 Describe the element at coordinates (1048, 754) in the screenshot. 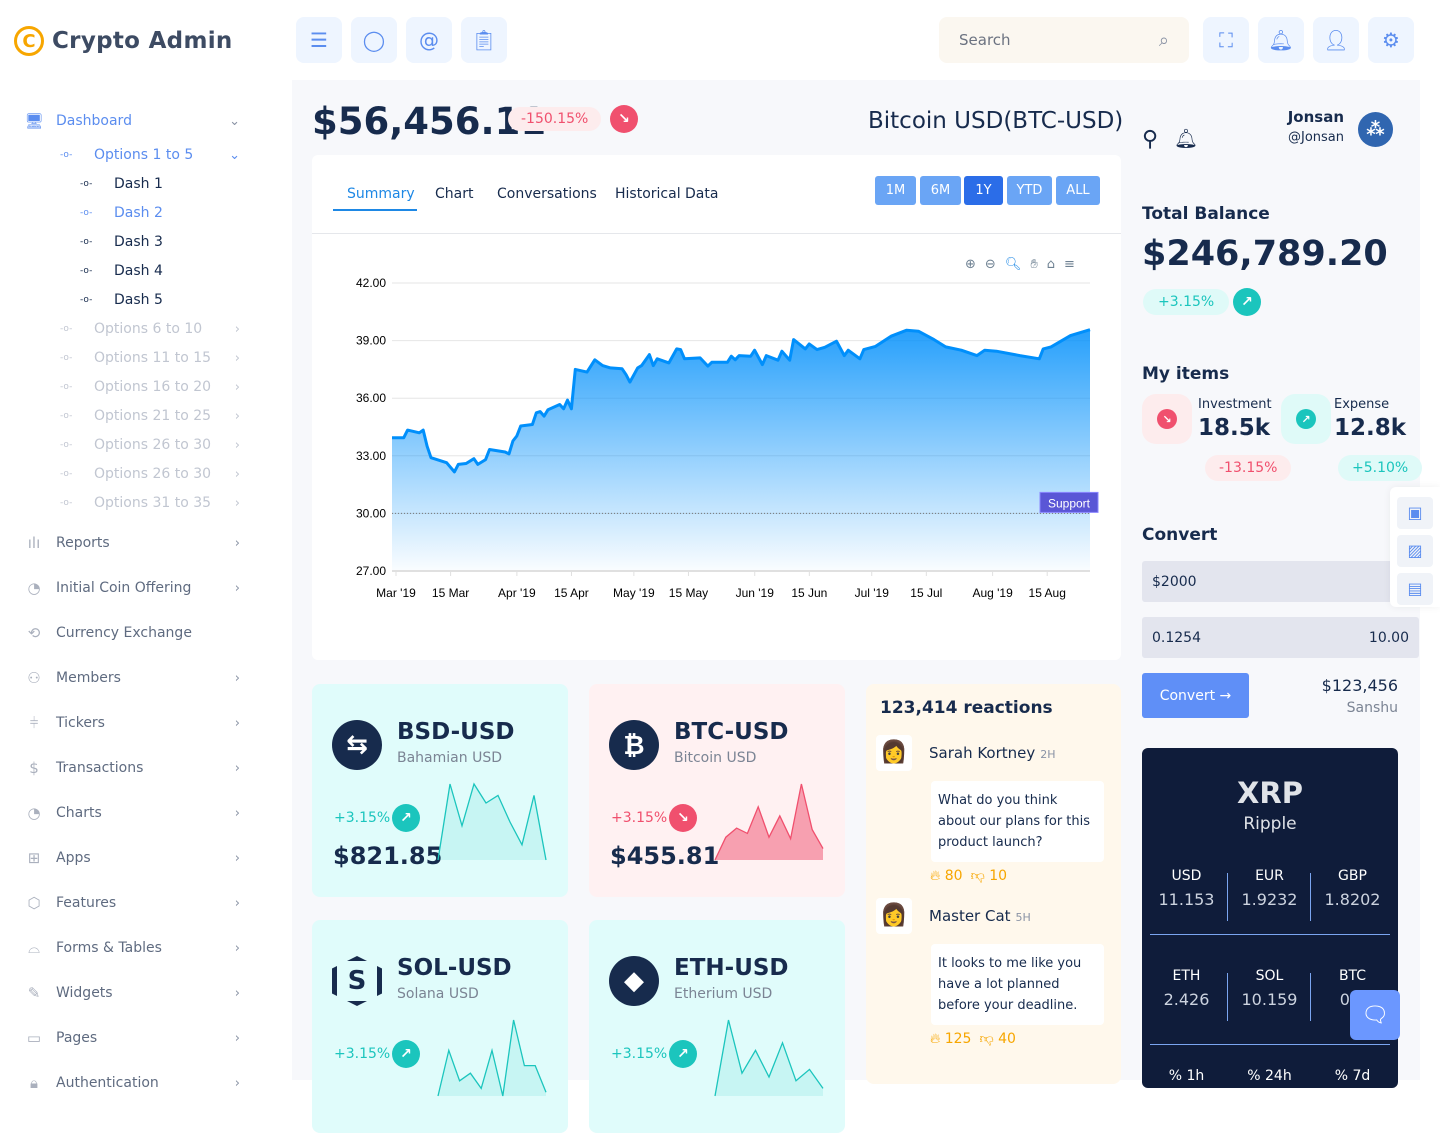

I see `comment-time: 2H` at that location.